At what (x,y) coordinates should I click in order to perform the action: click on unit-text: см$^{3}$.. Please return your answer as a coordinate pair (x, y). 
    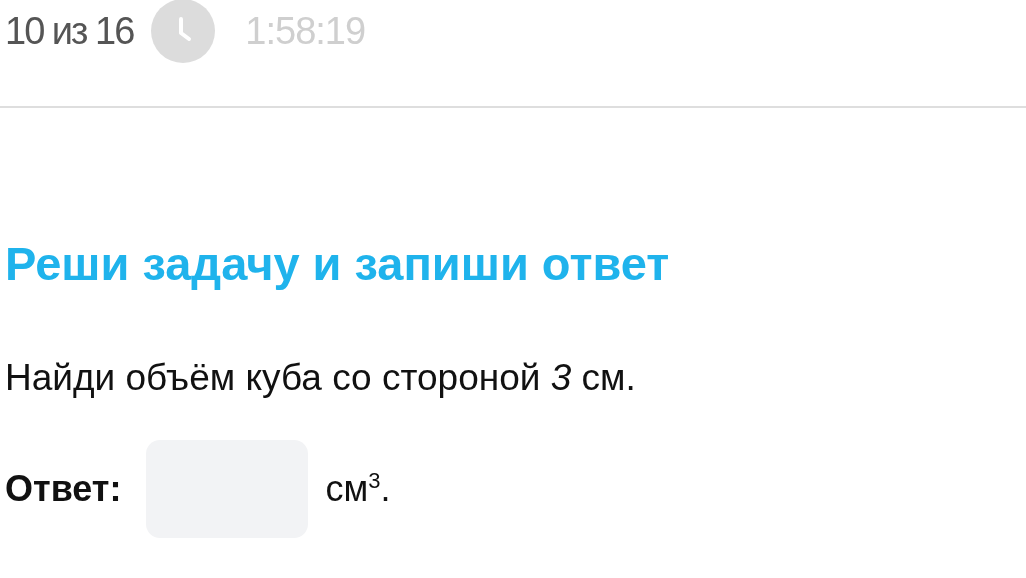
    Looking at the image, I should click on (358, 489).